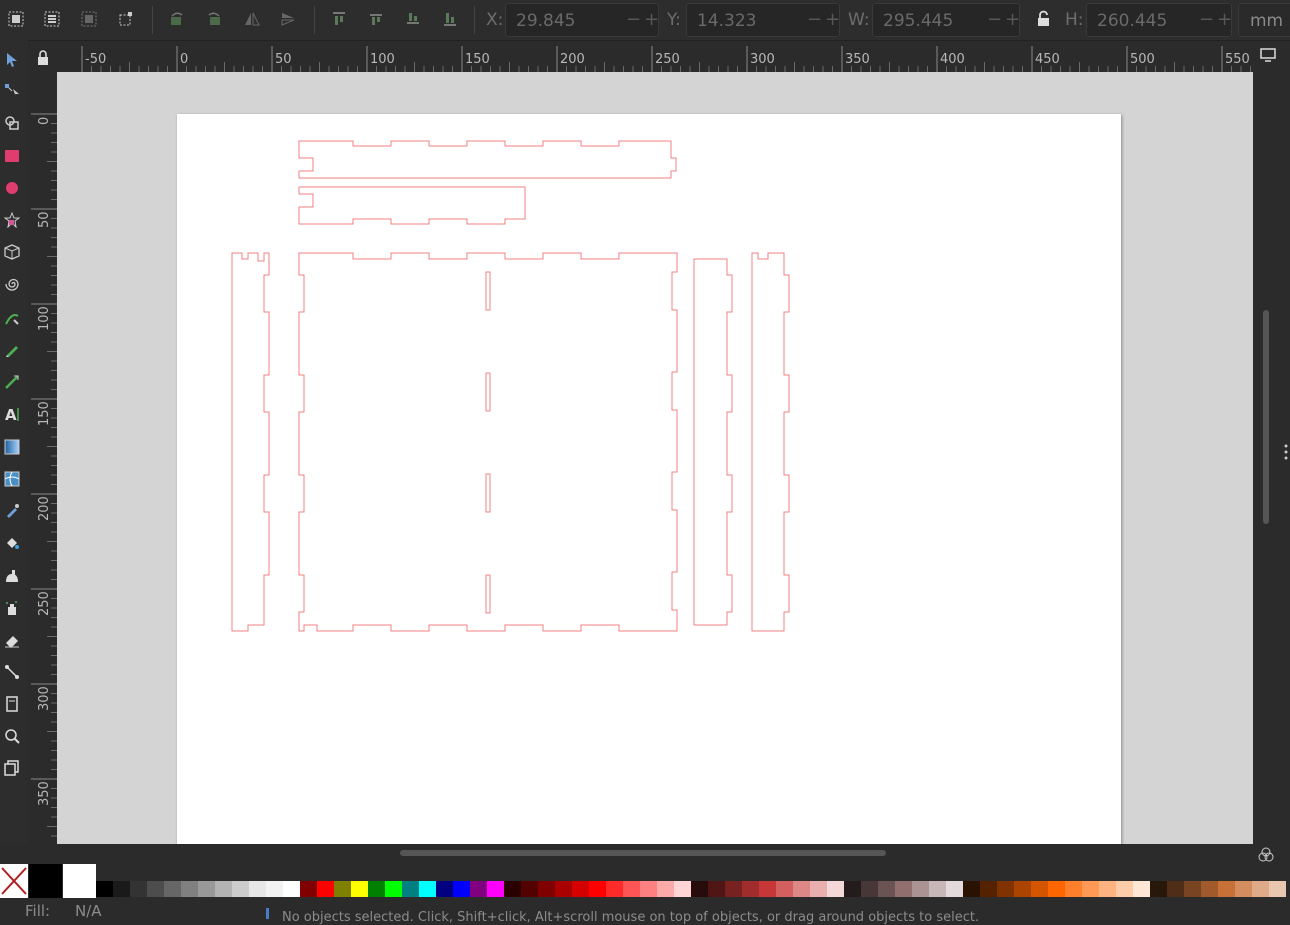 Image resolution: width=1290 pixels, height=925 pixels. I want to click on width-decrement-button: −, so click(994, 19).